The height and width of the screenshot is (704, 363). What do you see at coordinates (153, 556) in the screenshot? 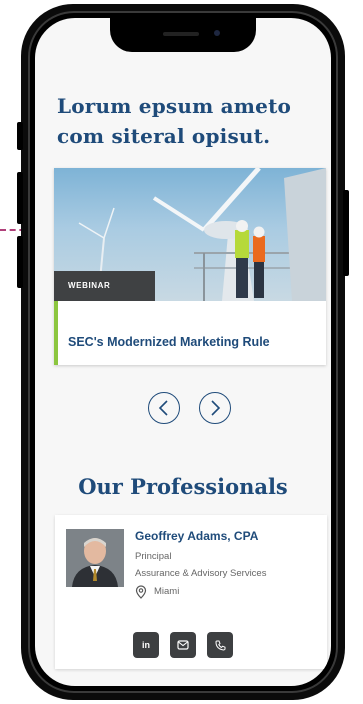
I see `professional-role: Principal` at bounding box center [153, 556].